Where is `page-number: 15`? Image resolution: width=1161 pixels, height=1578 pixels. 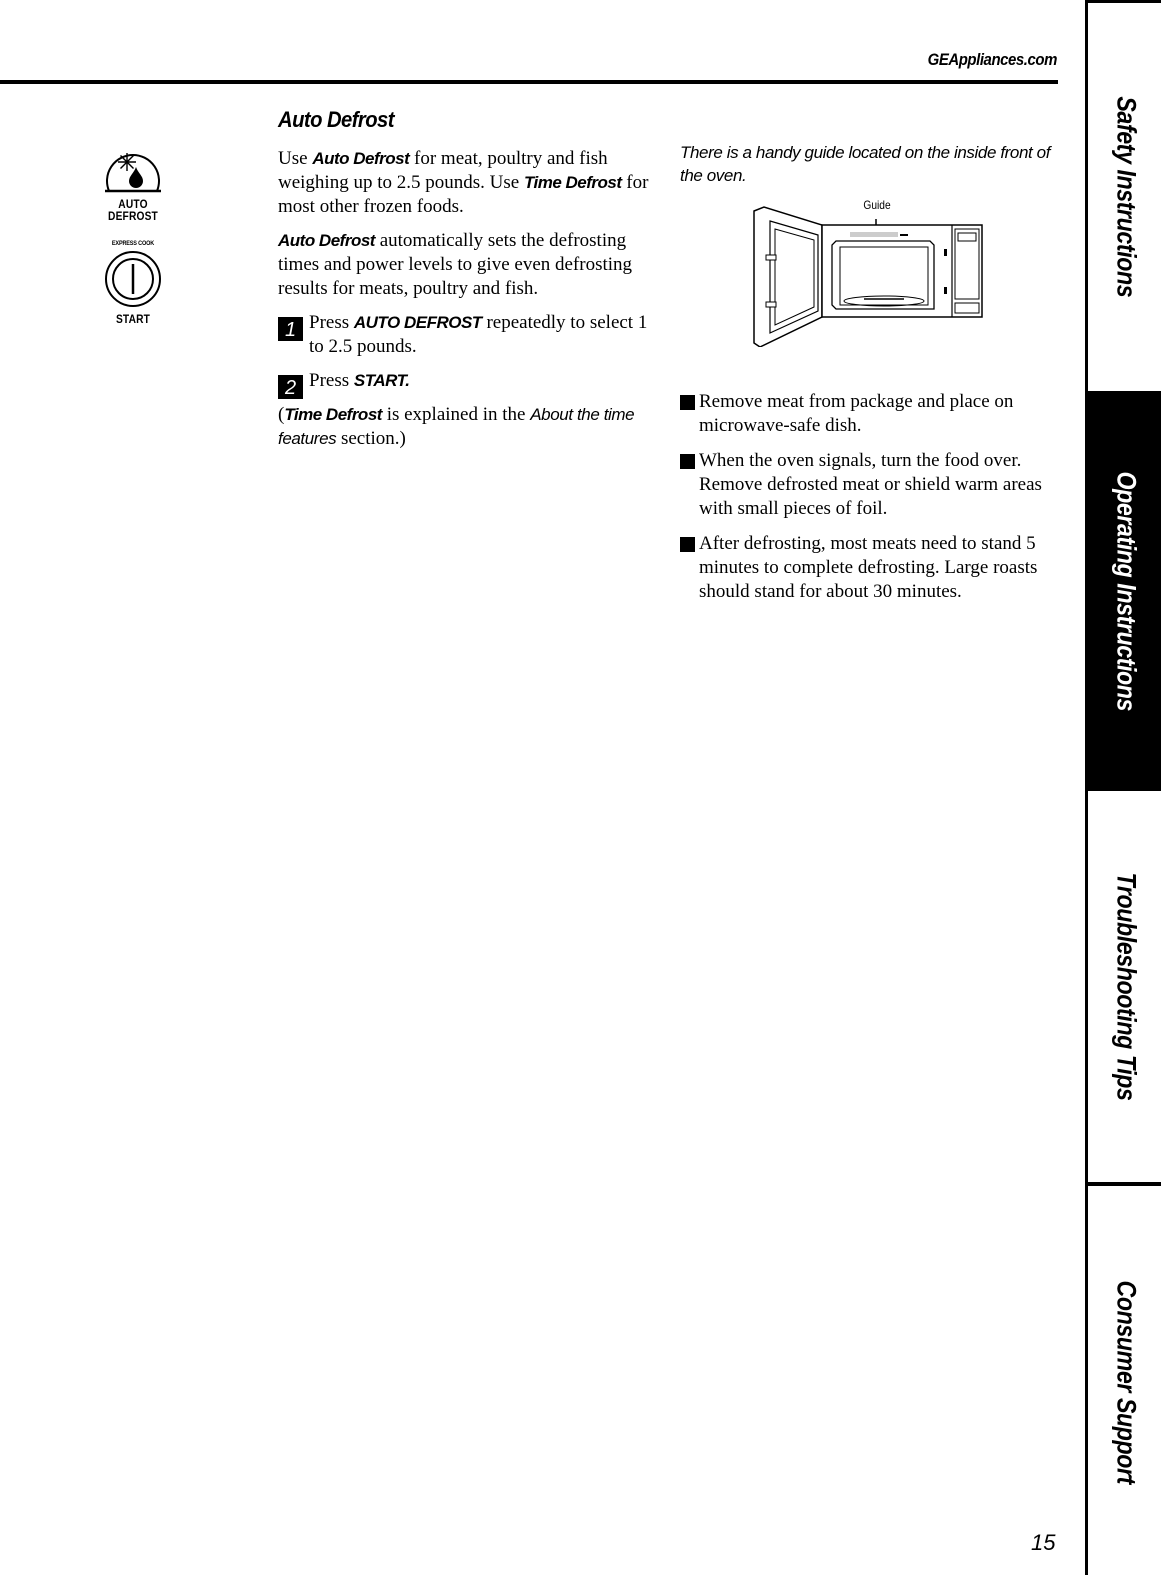 page-number: 15 is located at coordinates (1043, 1542).